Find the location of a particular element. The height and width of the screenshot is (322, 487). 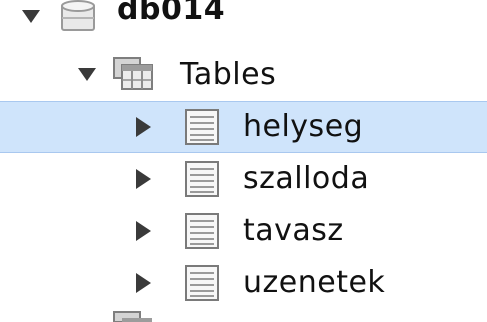

tree-row-schema: db014 is located at coordinates (243, 21).